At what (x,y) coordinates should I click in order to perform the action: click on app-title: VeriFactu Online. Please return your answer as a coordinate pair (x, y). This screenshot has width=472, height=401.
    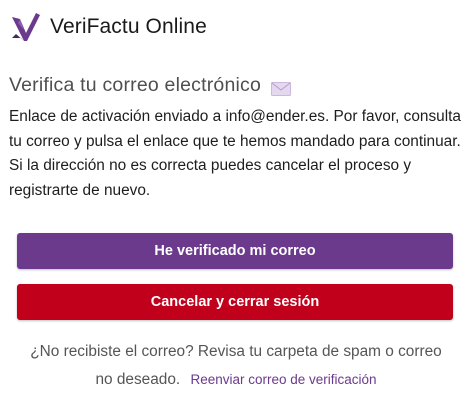
    Looking at the image, I should click on (128, 26).